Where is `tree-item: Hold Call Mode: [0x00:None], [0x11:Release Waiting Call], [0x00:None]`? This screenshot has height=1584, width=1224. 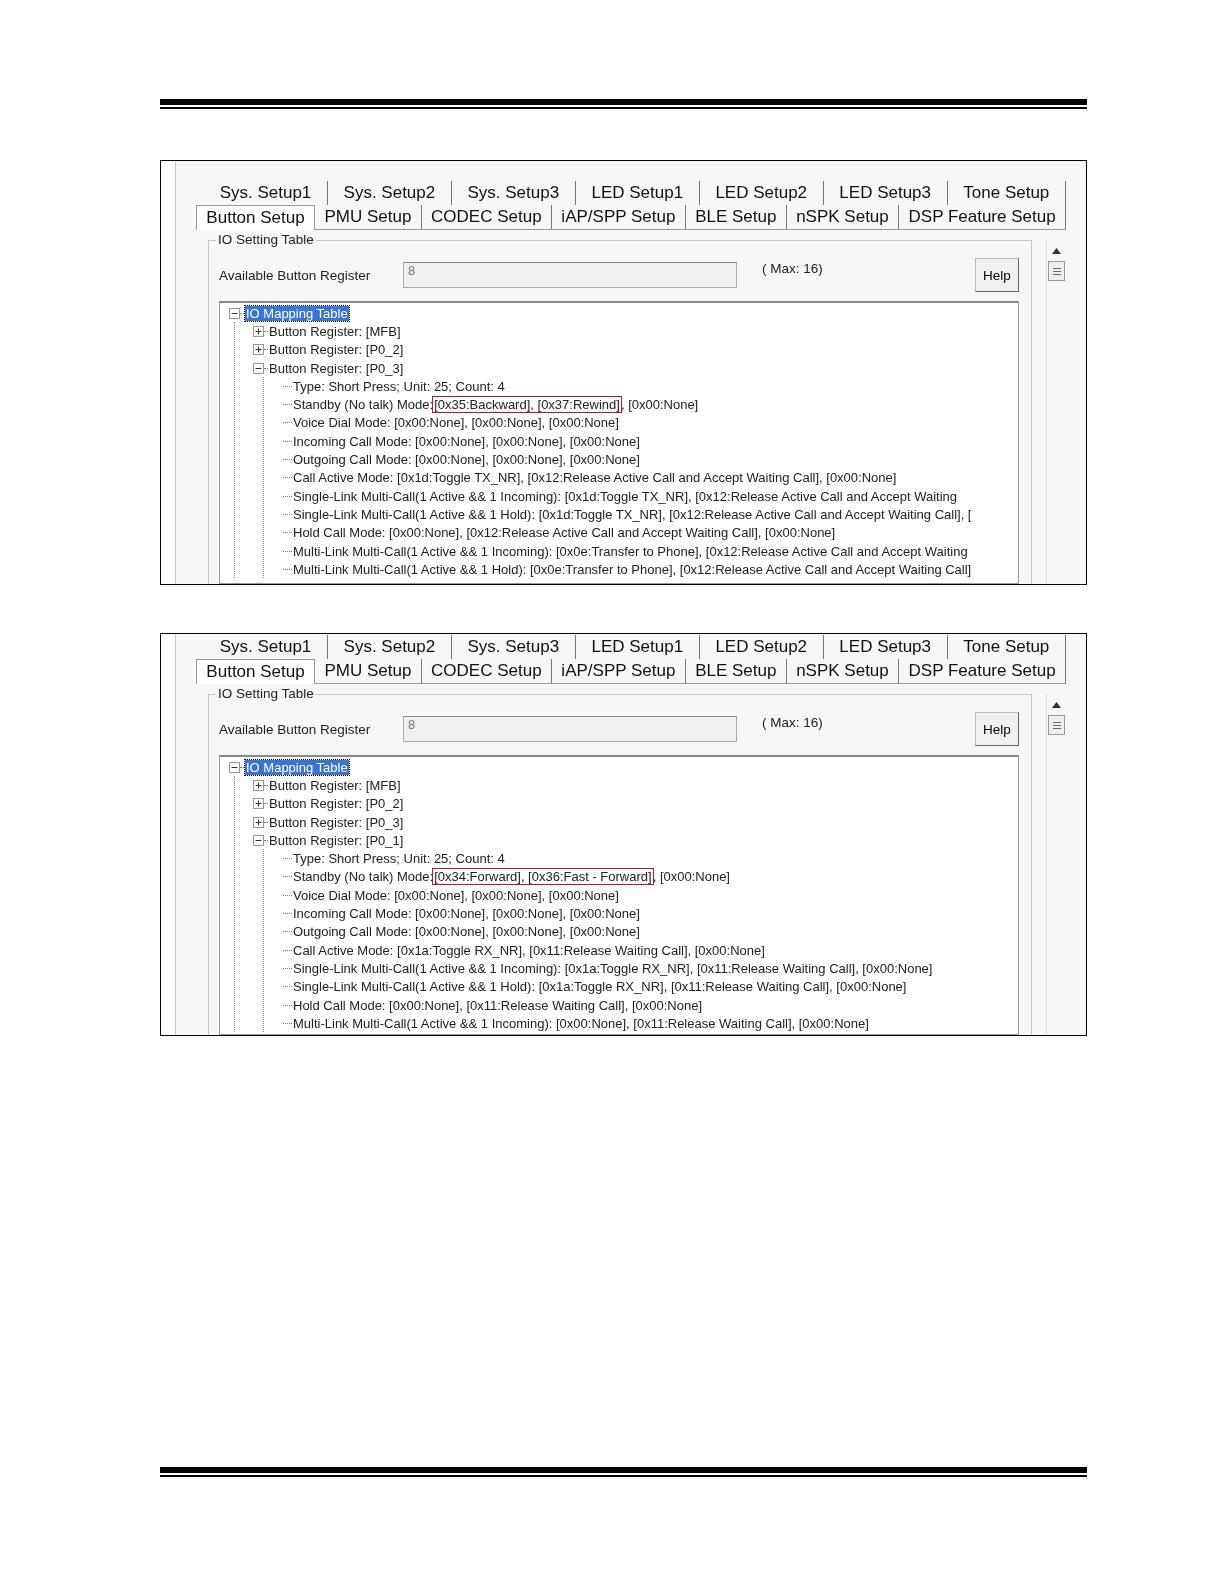
tree-item: Hold Call Mode: [0x00:None], [0x11:Release Waiting Call], [0x00:None] is located at coordinates (497, 1005).